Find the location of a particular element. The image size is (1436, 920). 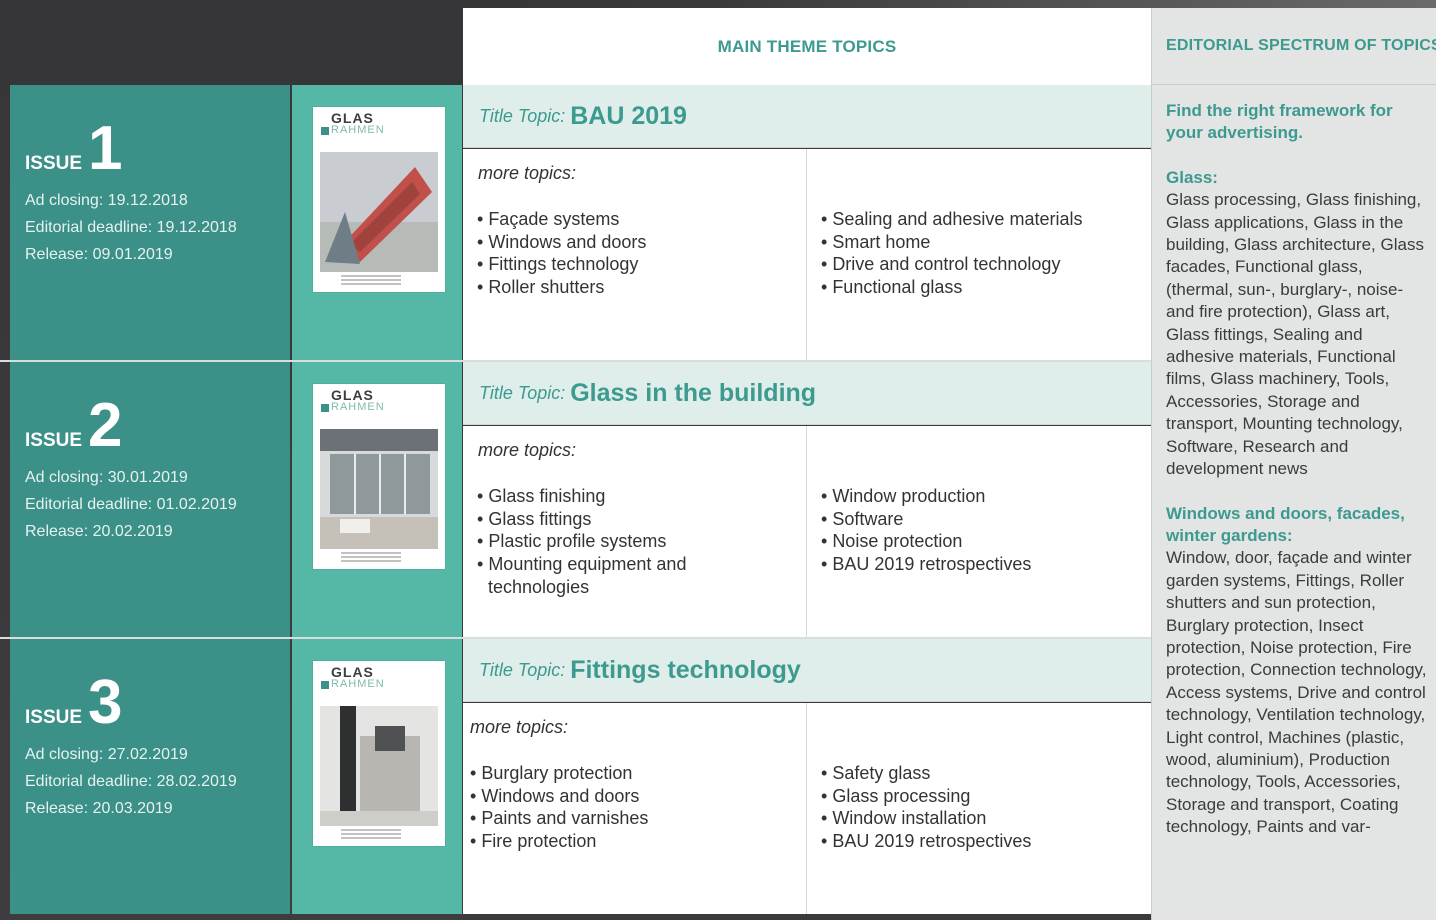

list-item: Glass fittings is located at coordinates (582, 519).